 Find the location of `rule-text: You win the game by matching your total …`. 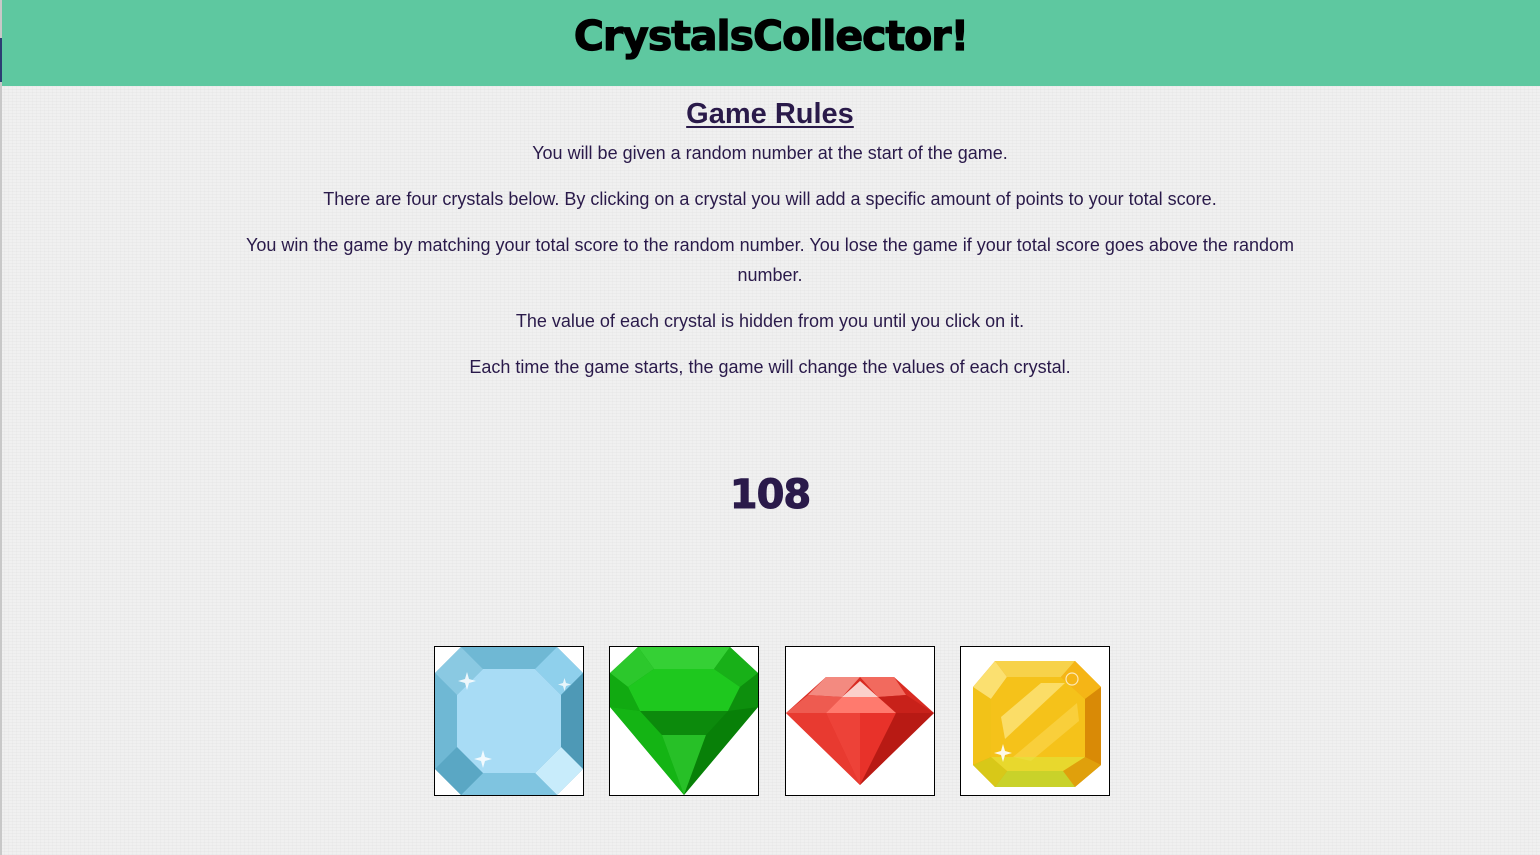

rule-text: You win the game by matching your total … is located at coordinates (770, 260).